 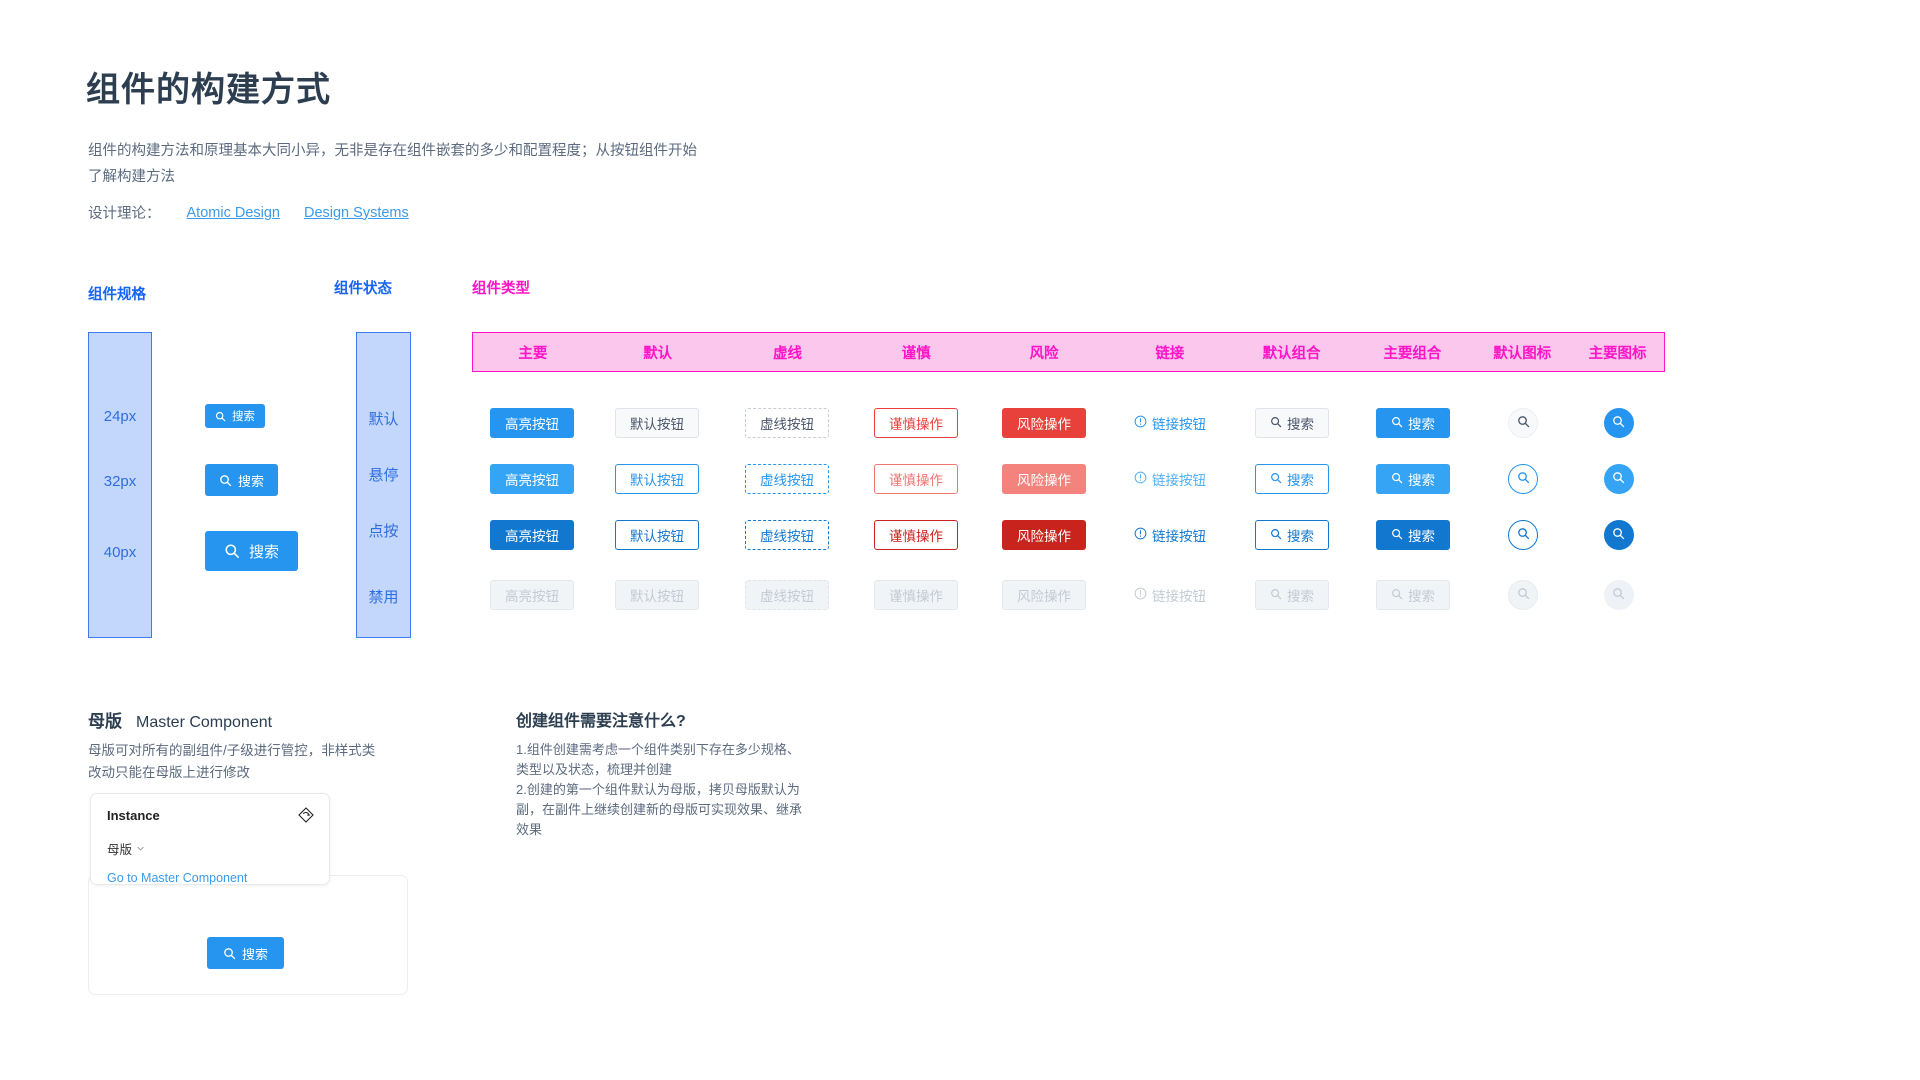 I want to click on spec-demo-button-32: 搜索, so click(x=242, y=480).